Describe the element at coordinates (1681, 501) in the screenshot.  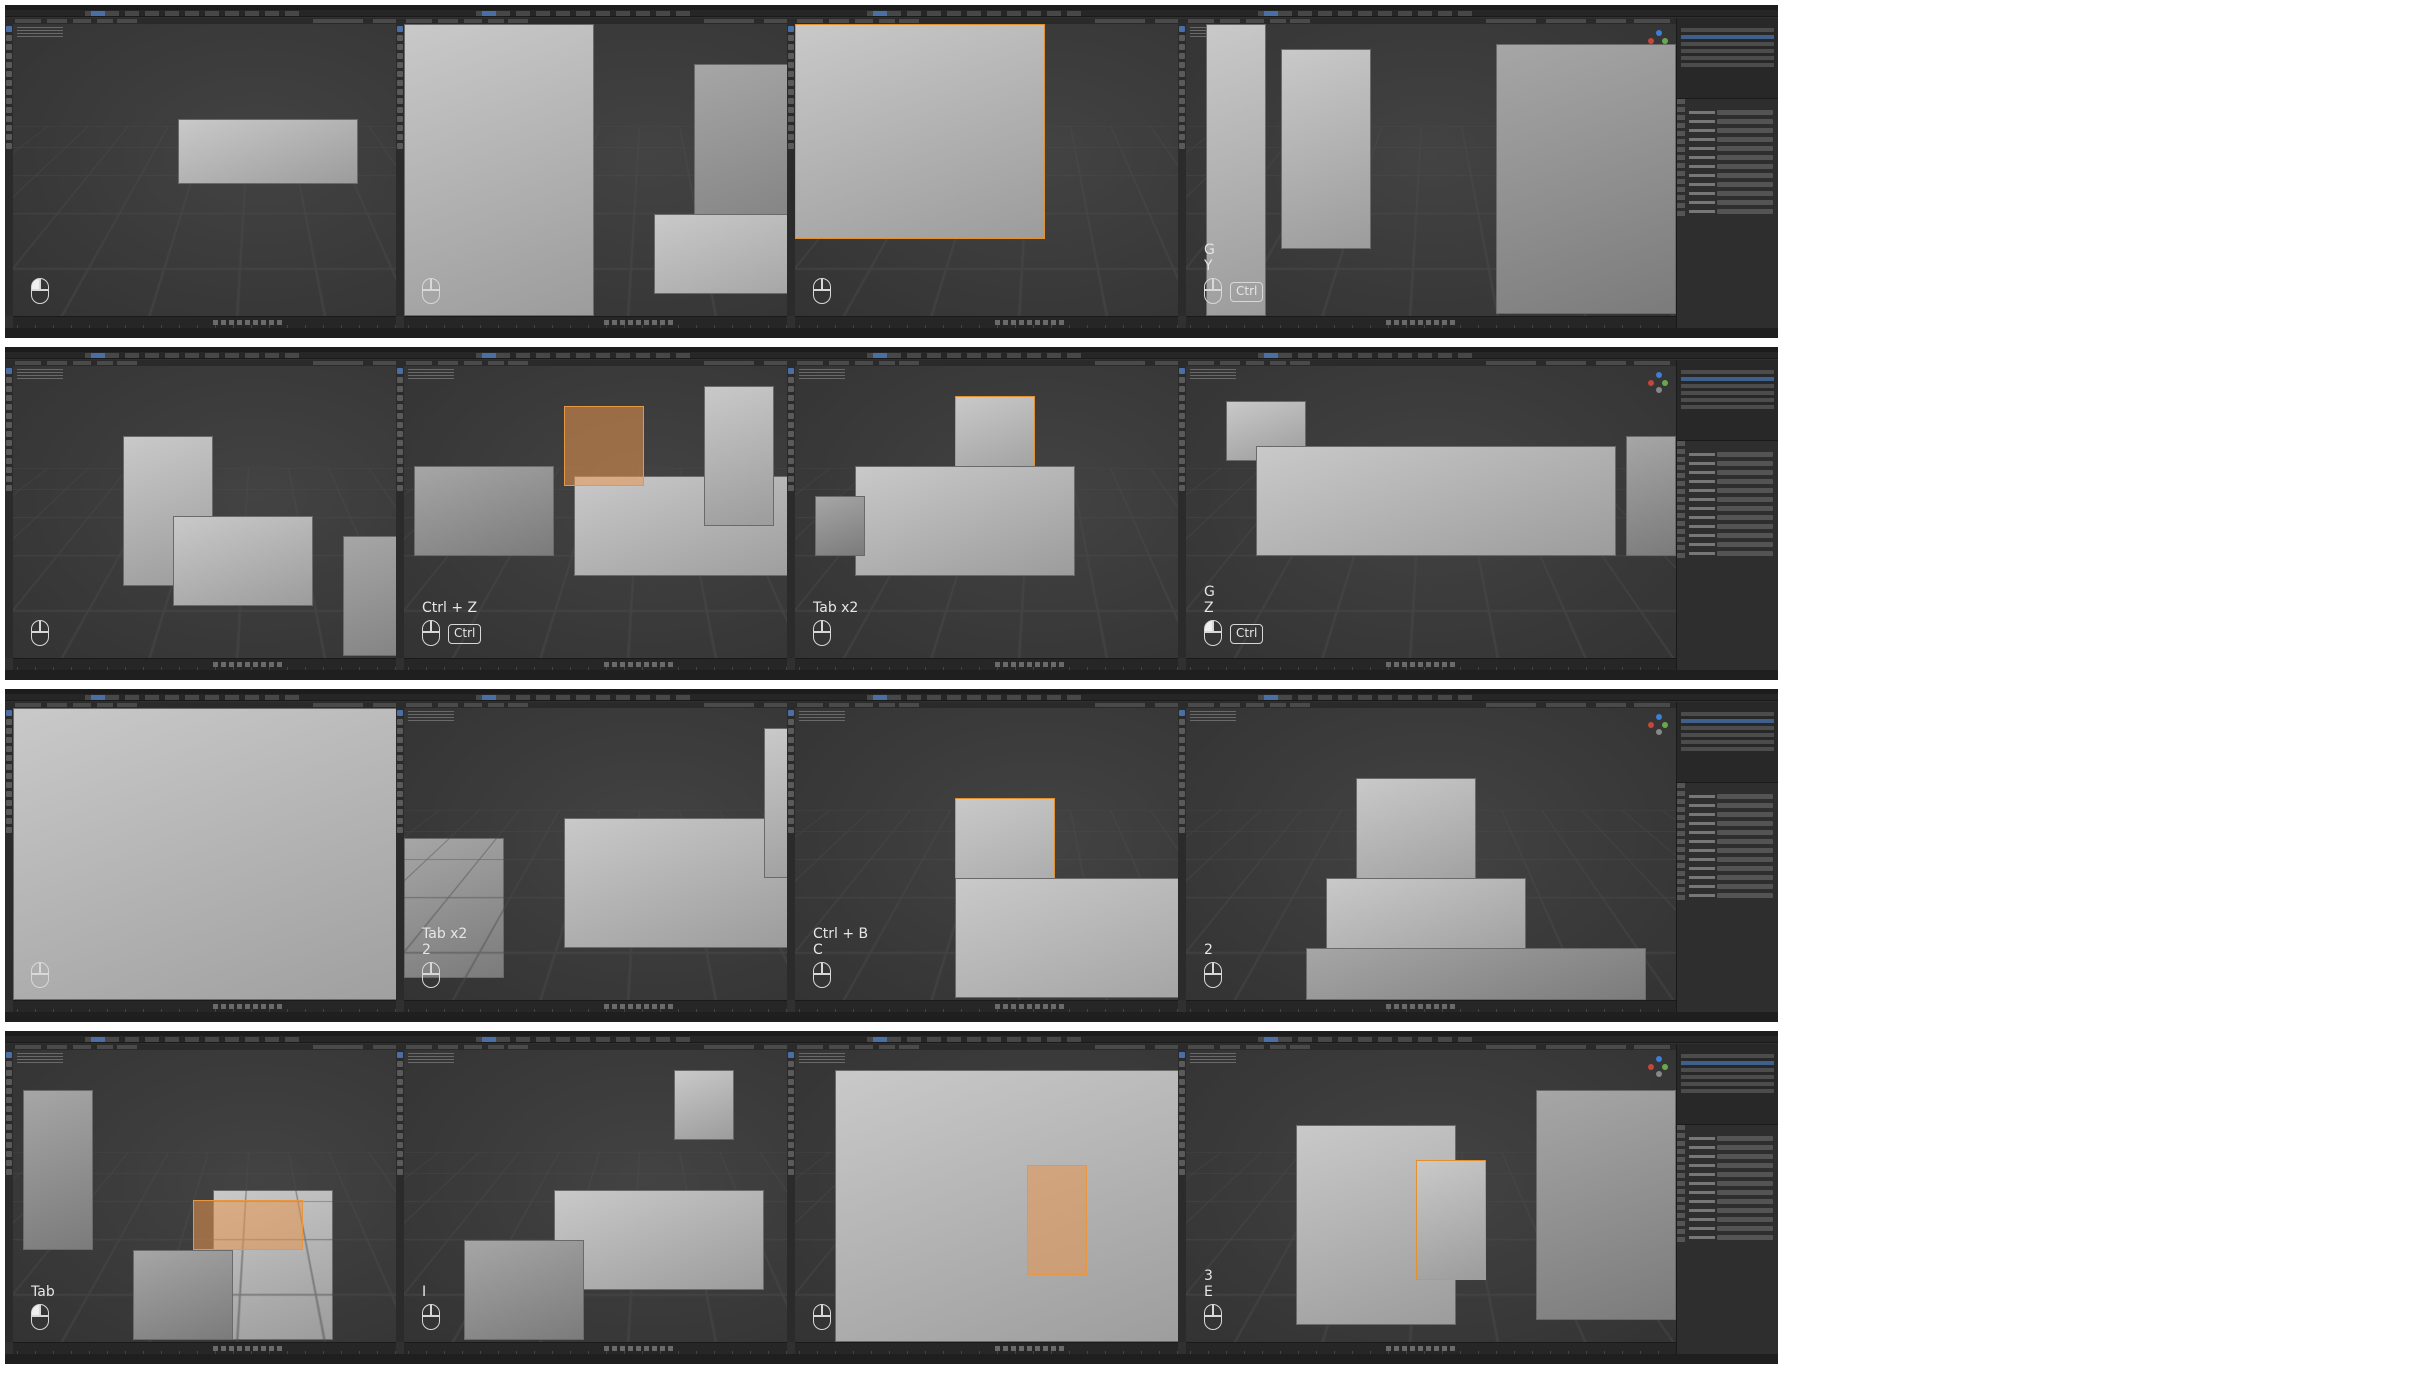
I see `properties-tabs` at that location.